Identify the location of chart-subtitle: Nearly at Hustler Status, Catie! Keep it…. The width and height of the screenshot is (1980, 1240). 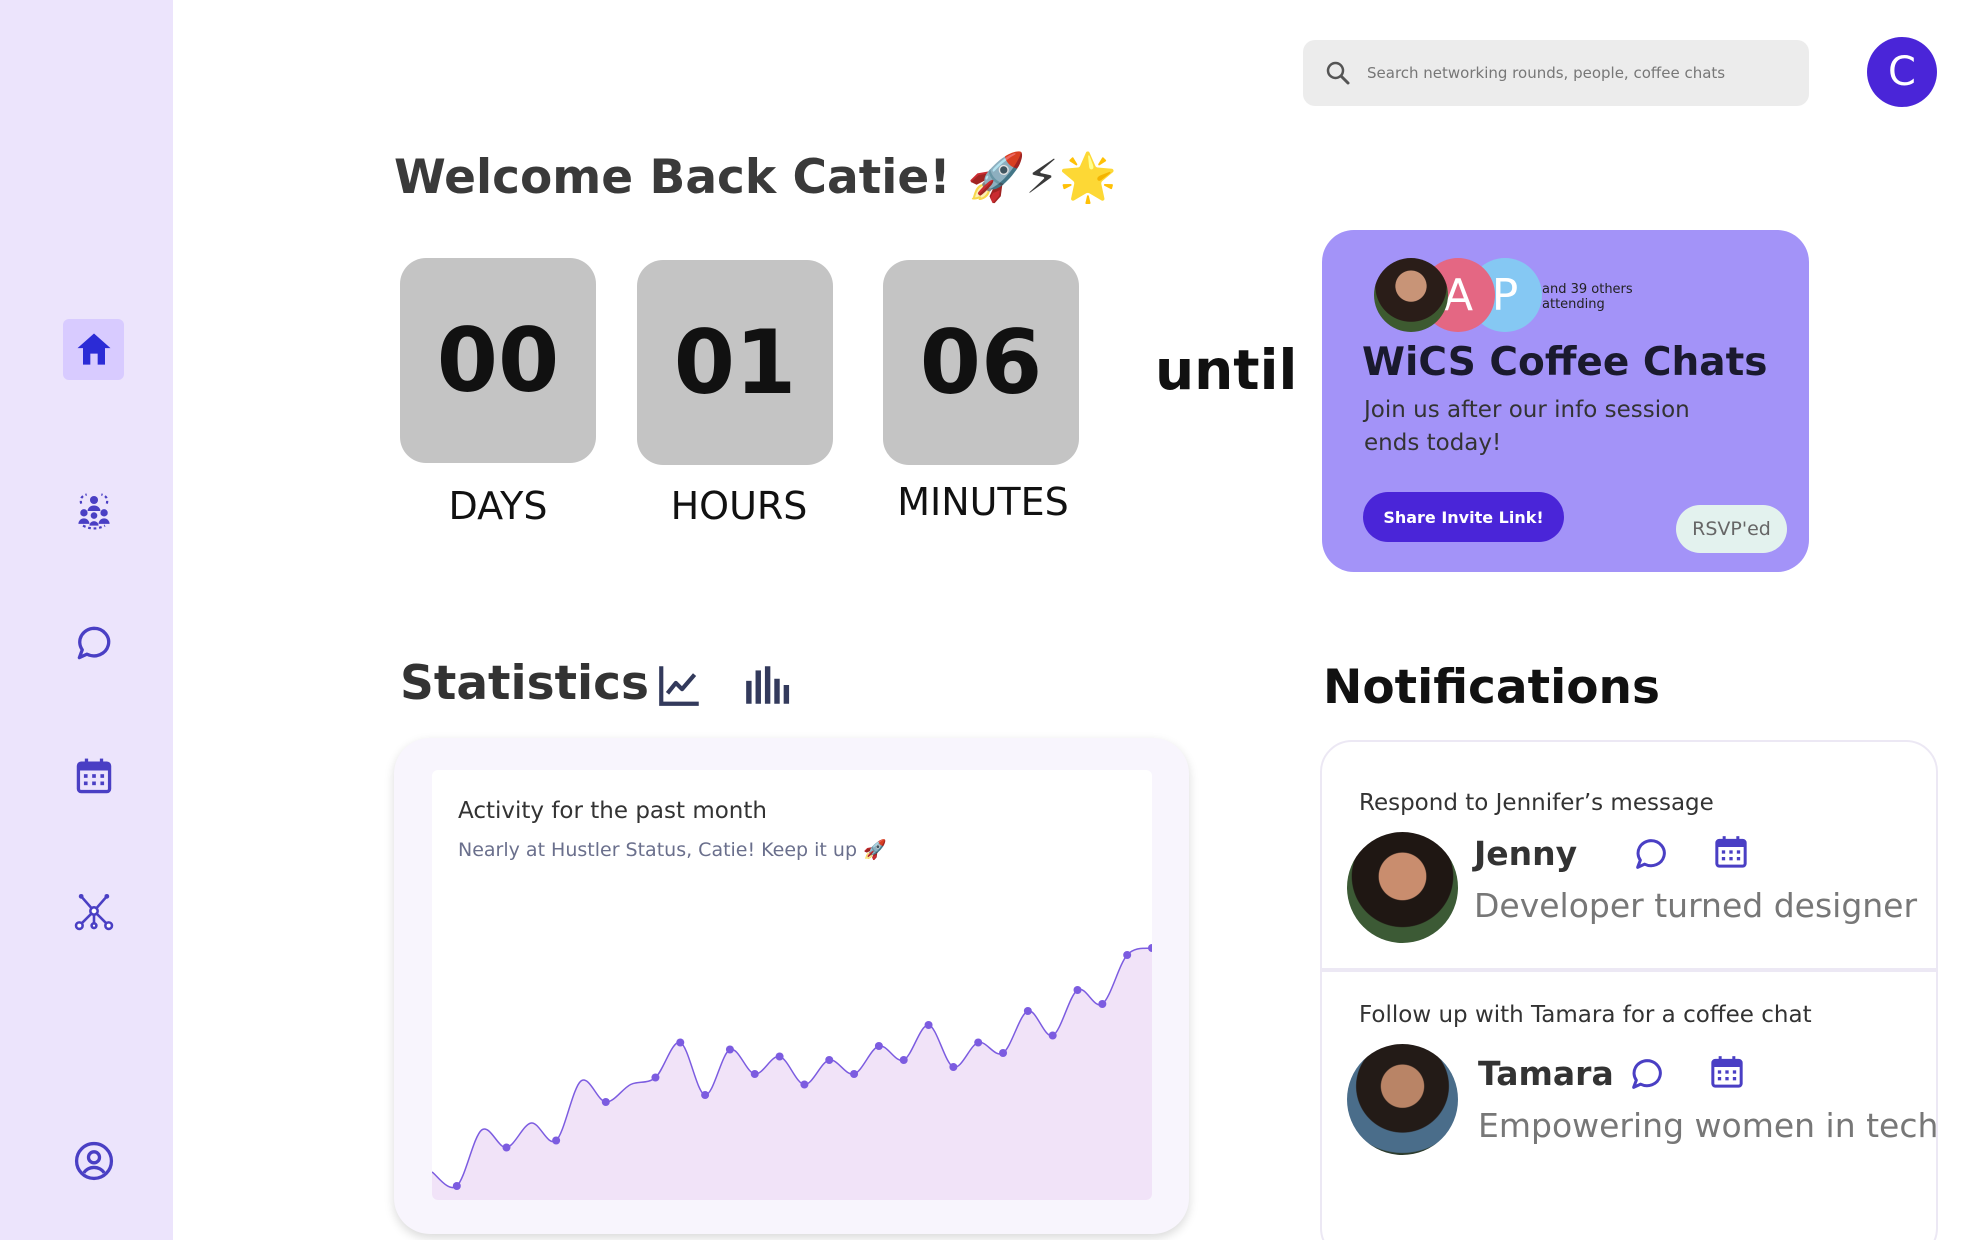
(672, 850).